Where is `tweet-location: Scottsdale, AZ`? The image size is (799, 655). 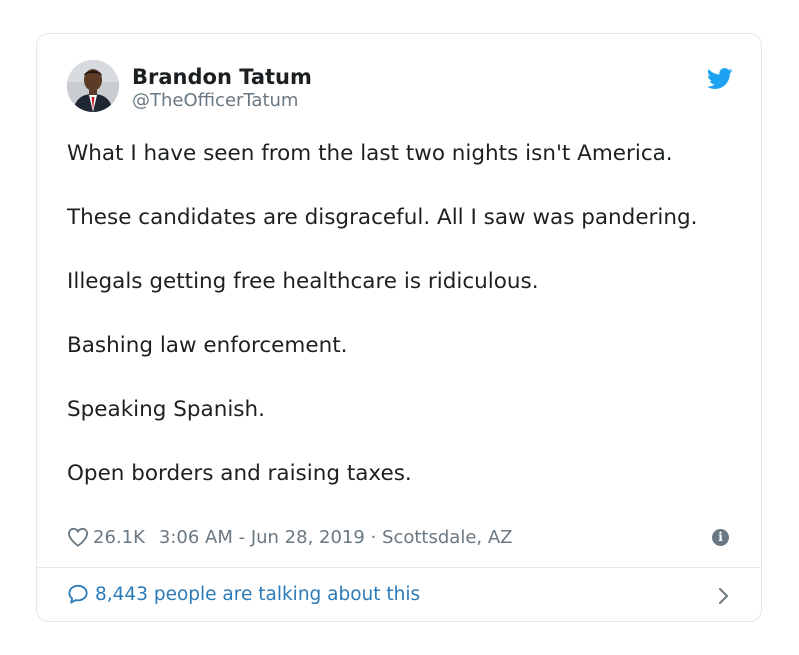 tweet-location: Scottsdale, AZ is located at coordinates (447, 537).